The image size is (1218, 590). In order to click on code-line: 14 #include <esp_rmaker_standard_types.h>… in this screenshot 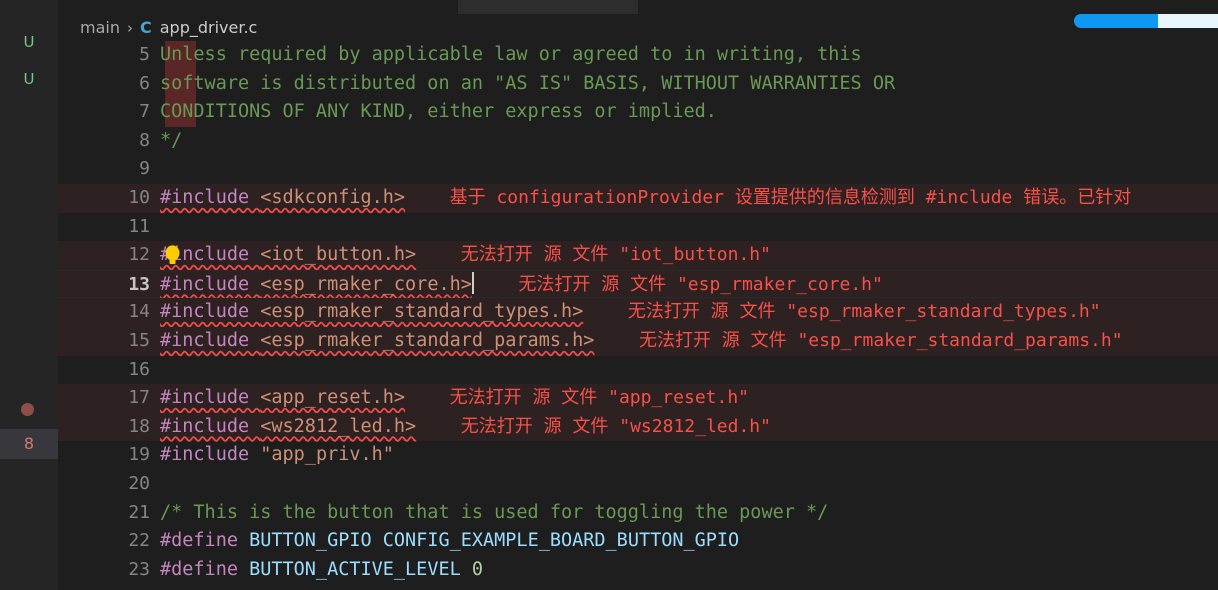, I will do `click(638, 312)`.